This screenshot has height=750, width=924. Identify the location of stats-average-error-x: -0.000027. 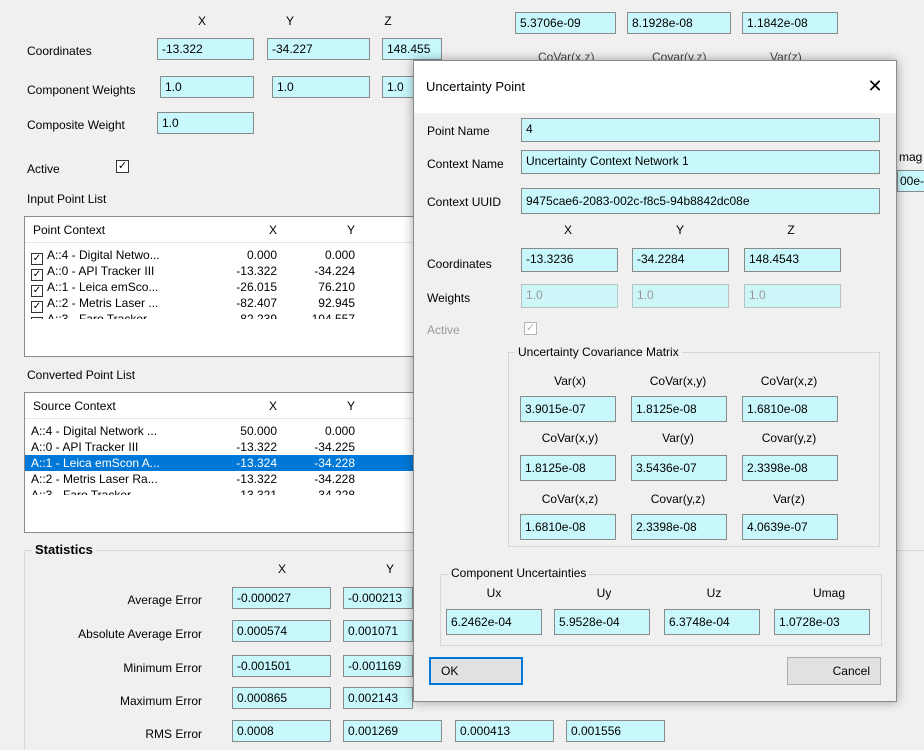
(281, 598).